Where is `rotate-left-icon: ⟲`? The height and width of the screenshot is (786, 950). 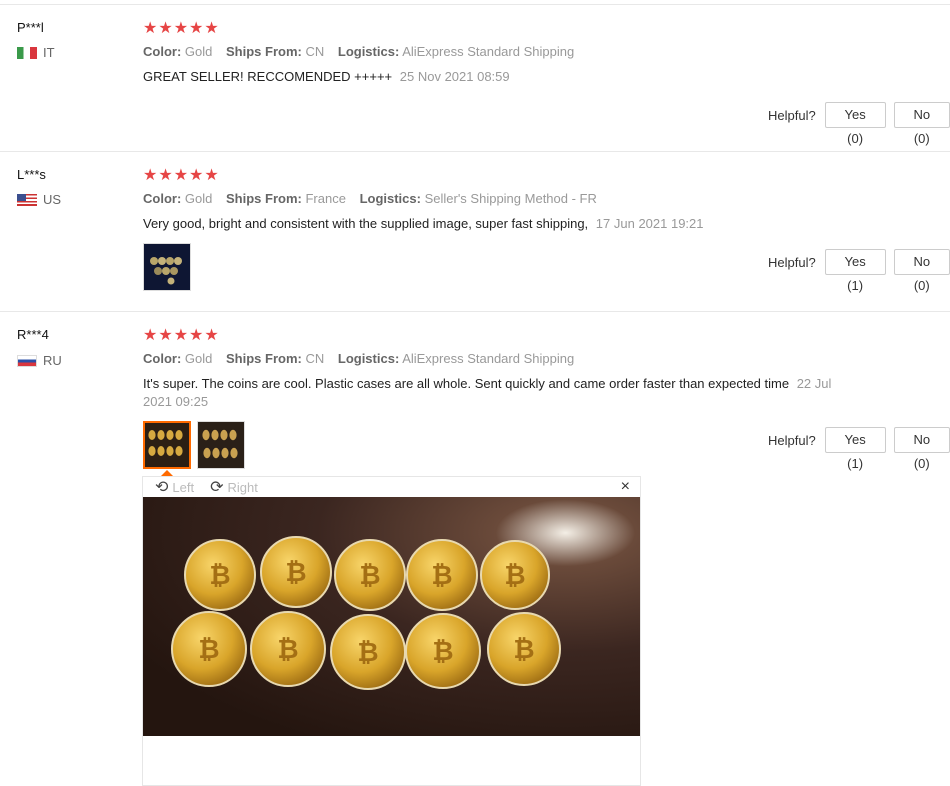
rotate-left-icon: ⟲ is located at coordinates (162, 487).